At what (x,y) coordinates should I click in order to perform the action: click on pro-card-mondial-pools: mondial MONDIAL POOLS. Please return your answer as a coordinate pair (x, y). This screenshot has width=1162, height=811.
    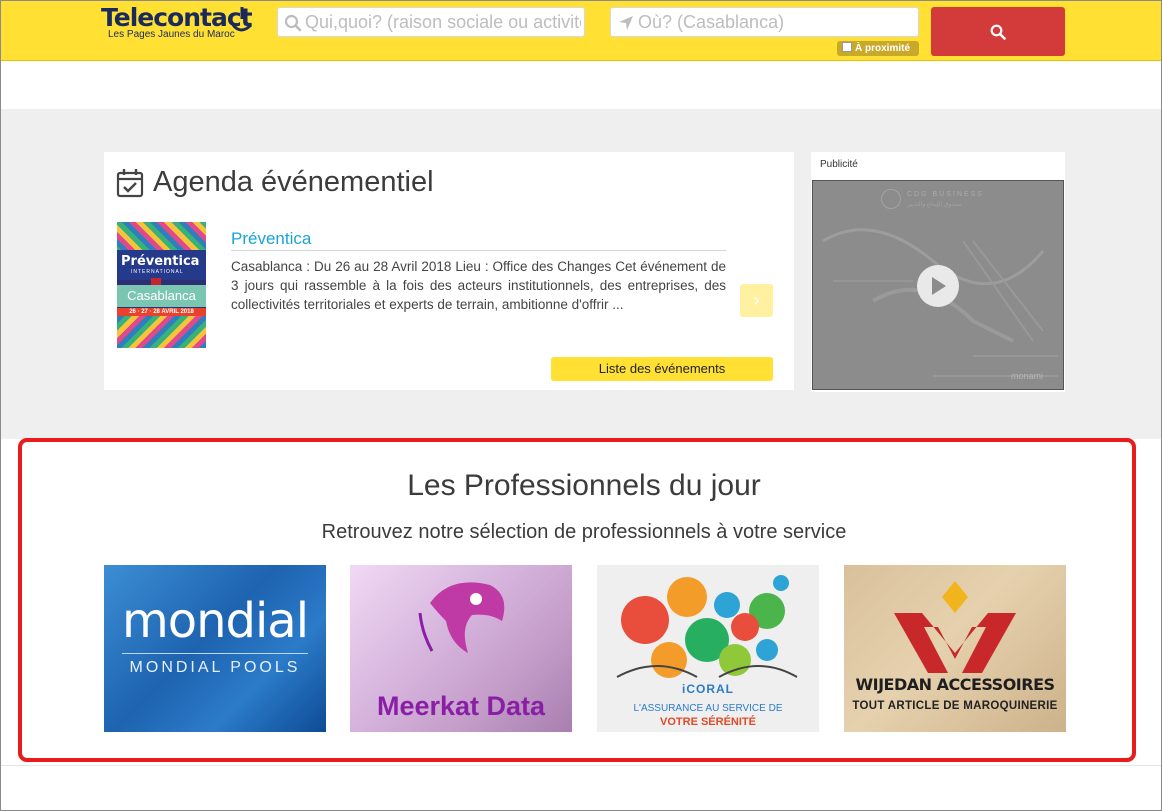
    Looking at the image, I should click on (215, 648).